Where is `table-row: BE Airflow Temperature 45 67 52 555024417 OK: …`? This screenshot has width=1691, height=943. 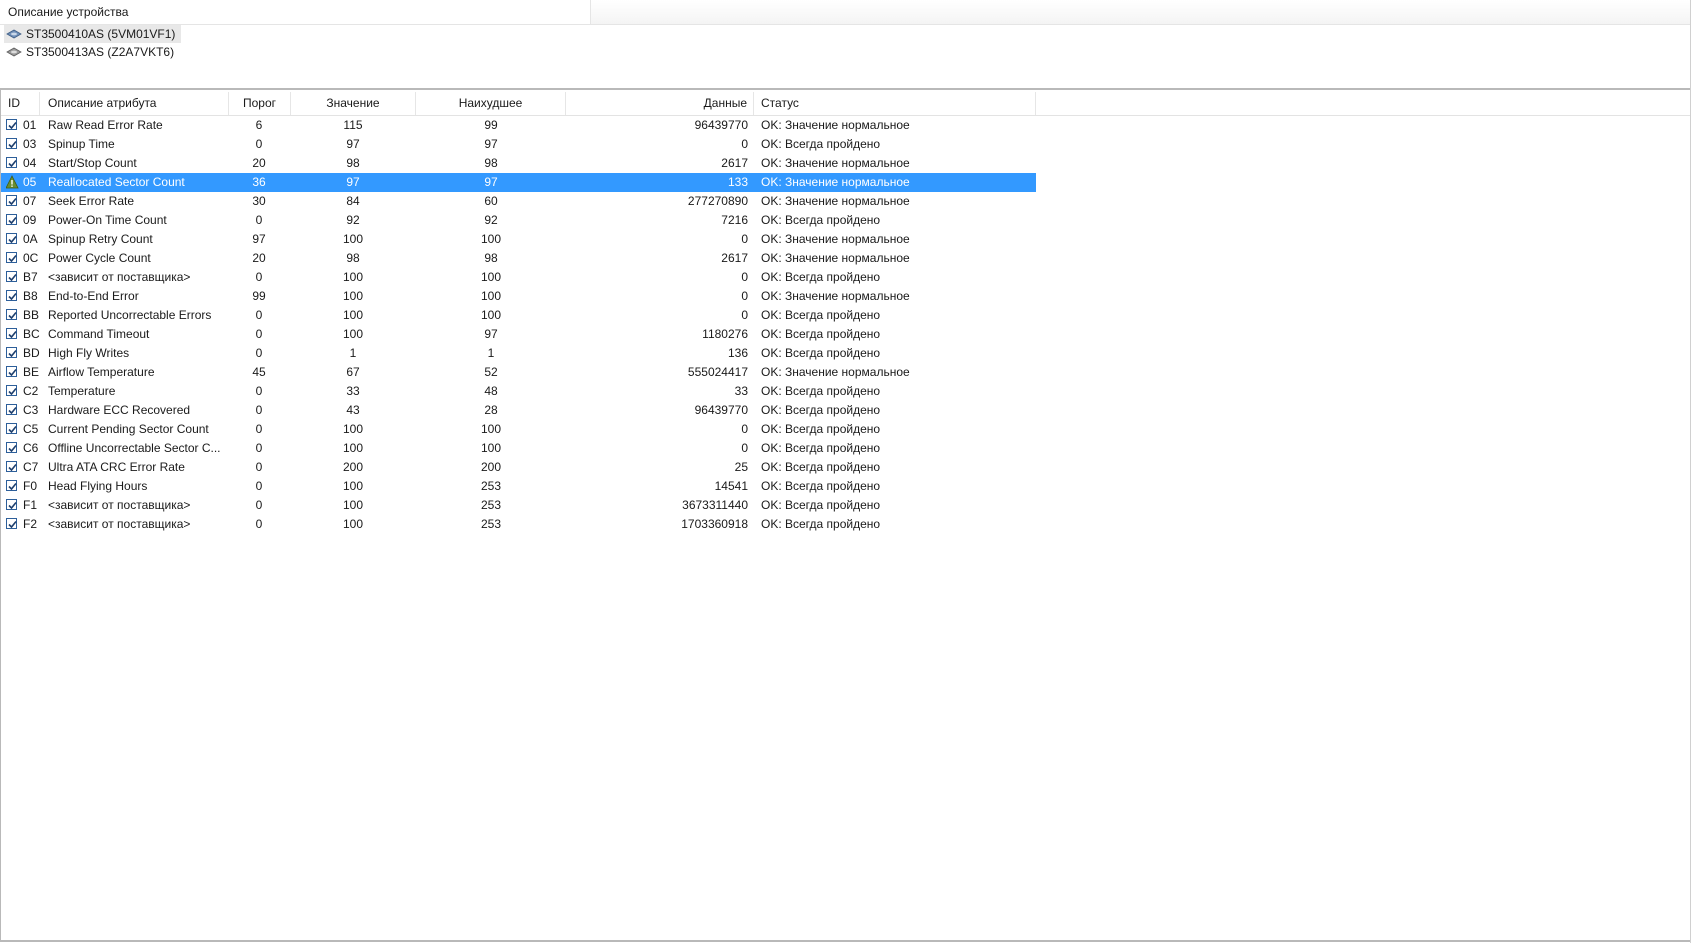
table-row: BE Airflow Temperature 45 67 52 555024417 OK: … is located at coordinates (518, 372).